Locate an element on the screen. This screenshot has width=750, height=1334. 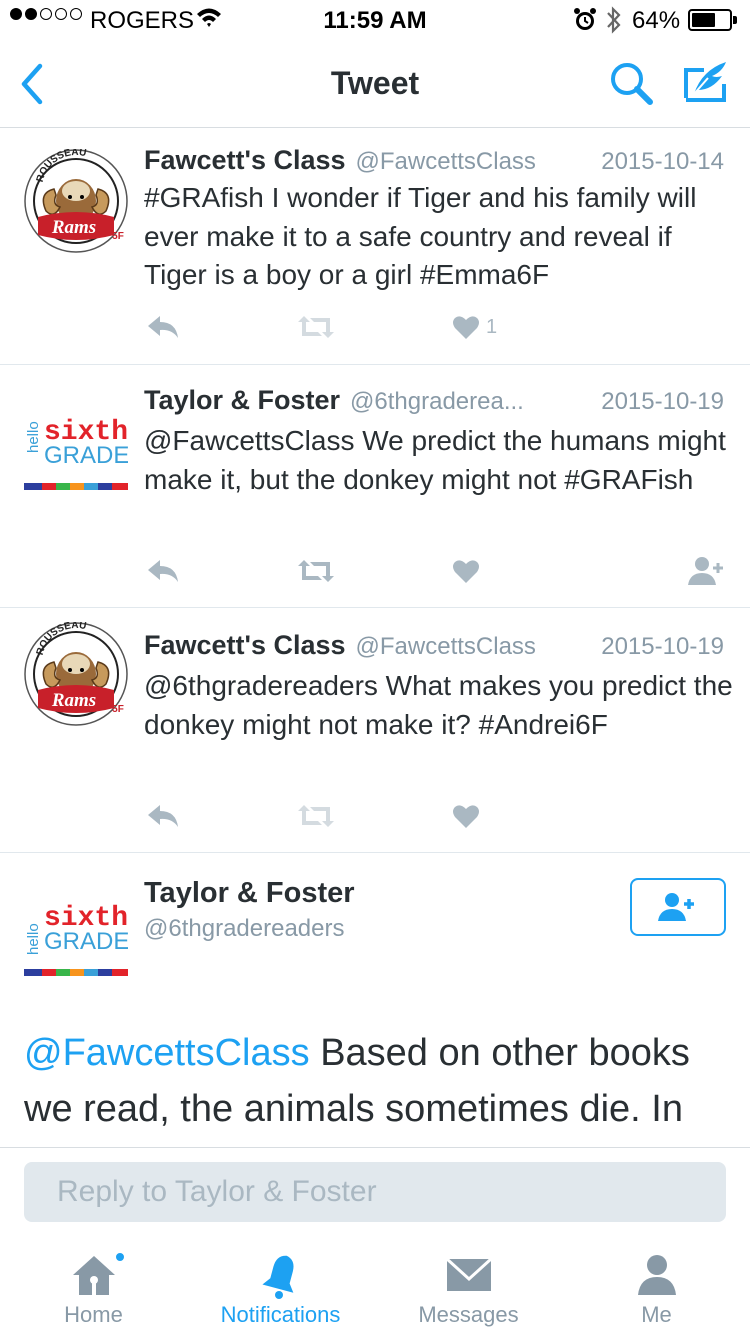
alarm-icon is located at coordinates (585, 23).